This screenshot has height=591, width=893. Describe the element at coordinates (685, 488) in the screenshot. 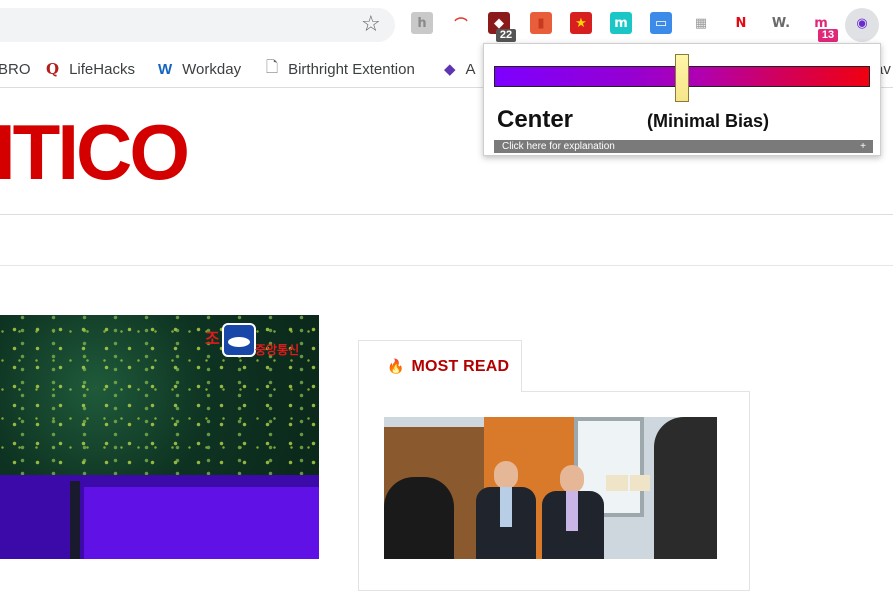

I see `image-camera` at that location.